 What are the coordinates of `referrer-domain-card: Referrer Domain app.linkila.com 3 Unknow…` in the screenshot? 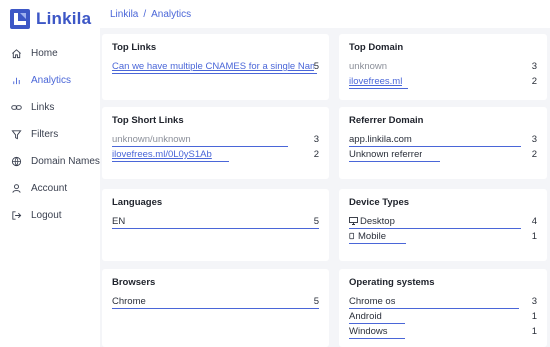 It's located at (443, 143).